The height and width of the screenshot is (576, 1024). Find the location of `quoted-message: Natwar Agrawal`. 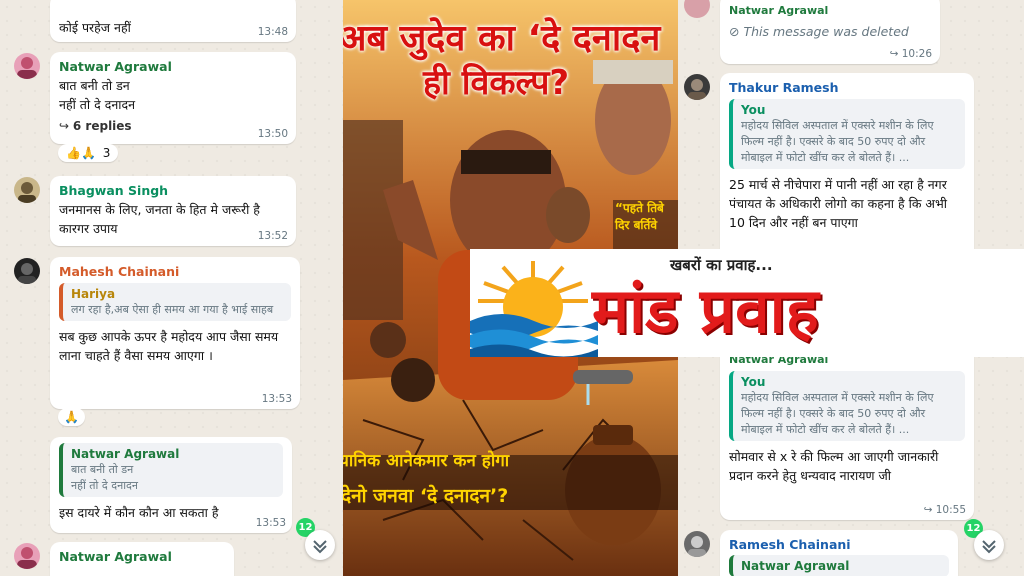

quoted-message: Natwar Agrawal is located at coordinates (839, 565).